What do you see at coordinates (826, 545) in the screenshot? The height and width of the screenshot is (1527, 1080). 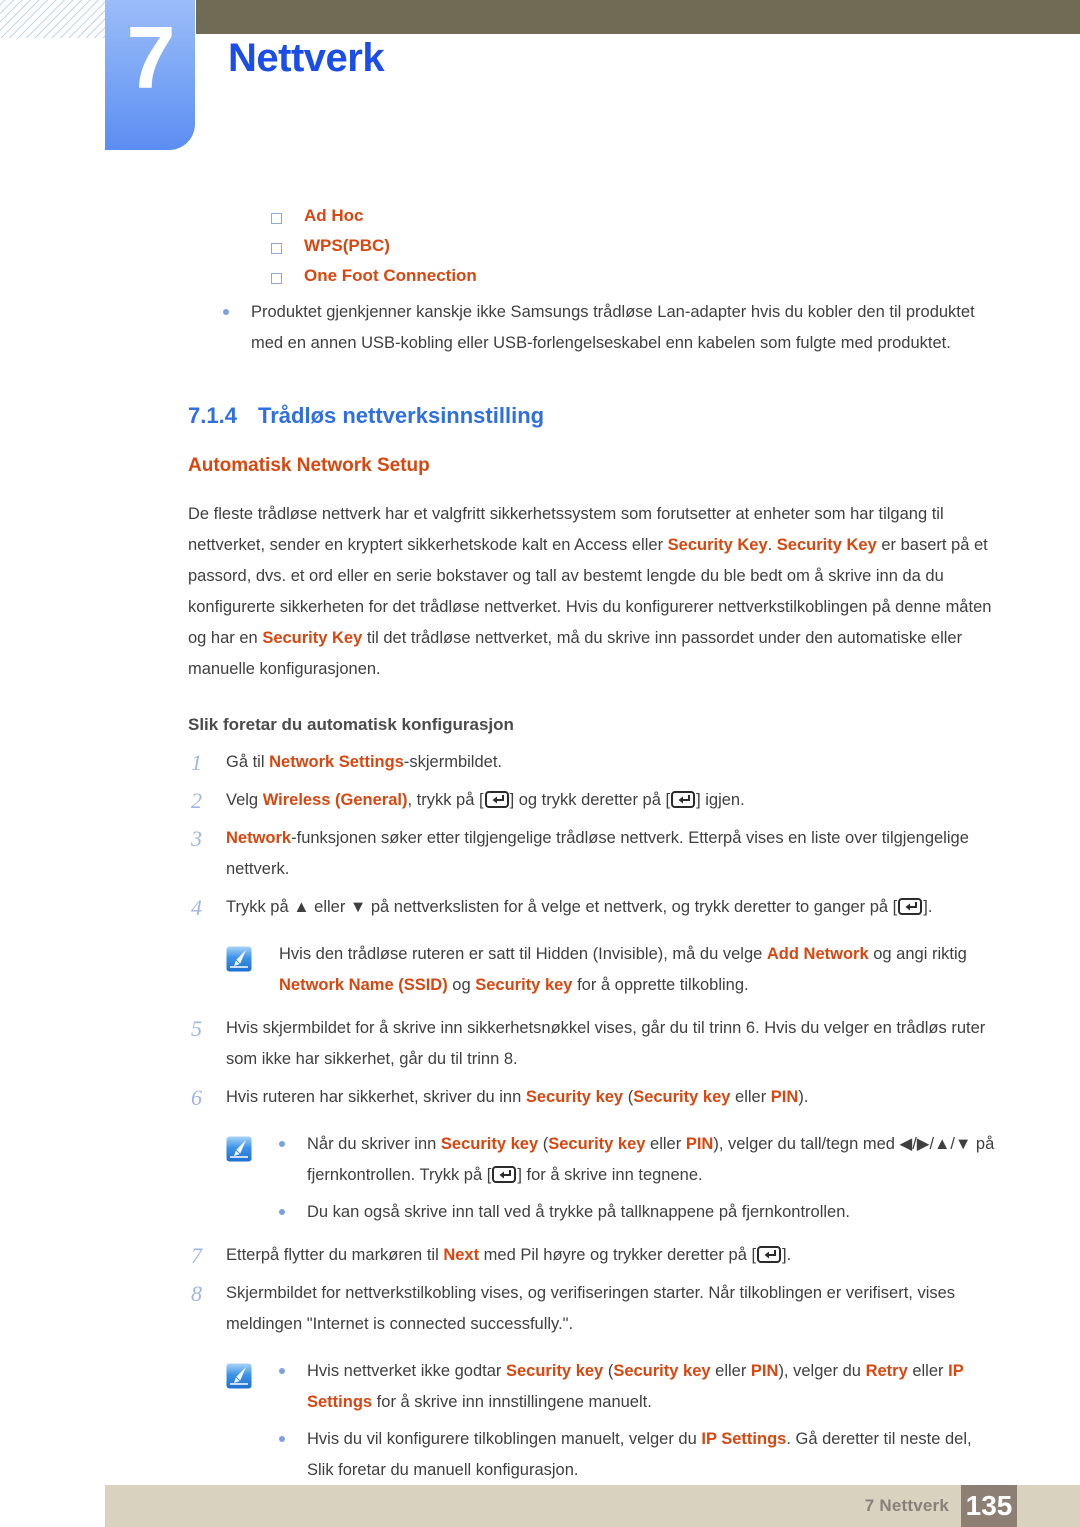 I see `intro-highlight-2: Security Key` at bounding box center [826, 545].